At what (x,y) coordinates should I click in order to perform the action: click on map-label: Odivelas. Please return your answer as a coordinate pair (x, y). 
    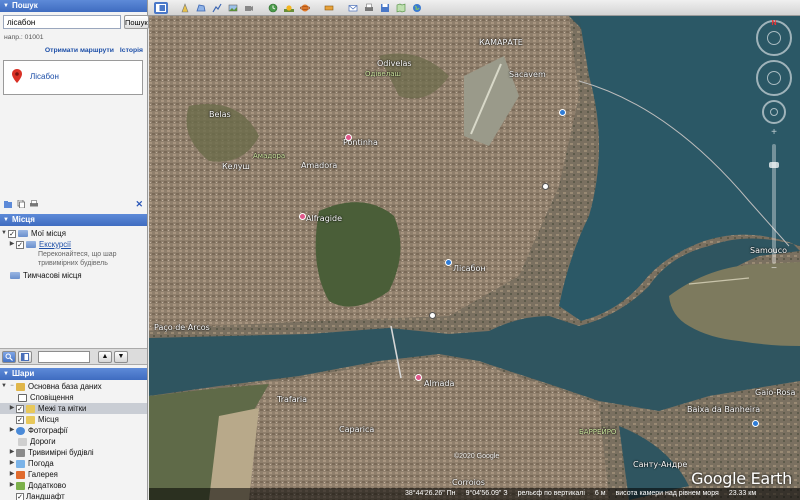
    Looking at the image, I should click on (394, 63).